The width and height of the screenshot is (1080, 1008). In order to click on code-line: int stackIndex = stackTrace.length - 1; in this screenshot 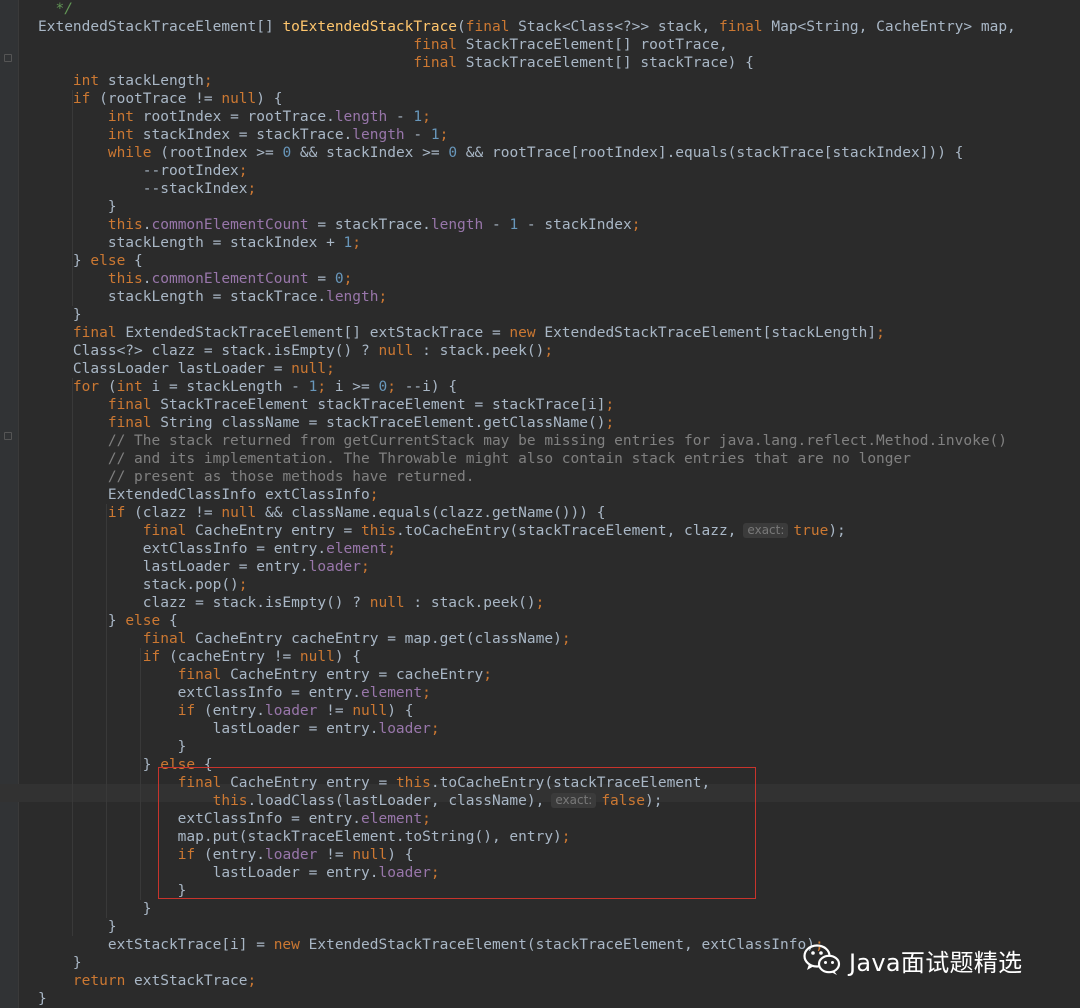, I will do `click(527, 135)`.